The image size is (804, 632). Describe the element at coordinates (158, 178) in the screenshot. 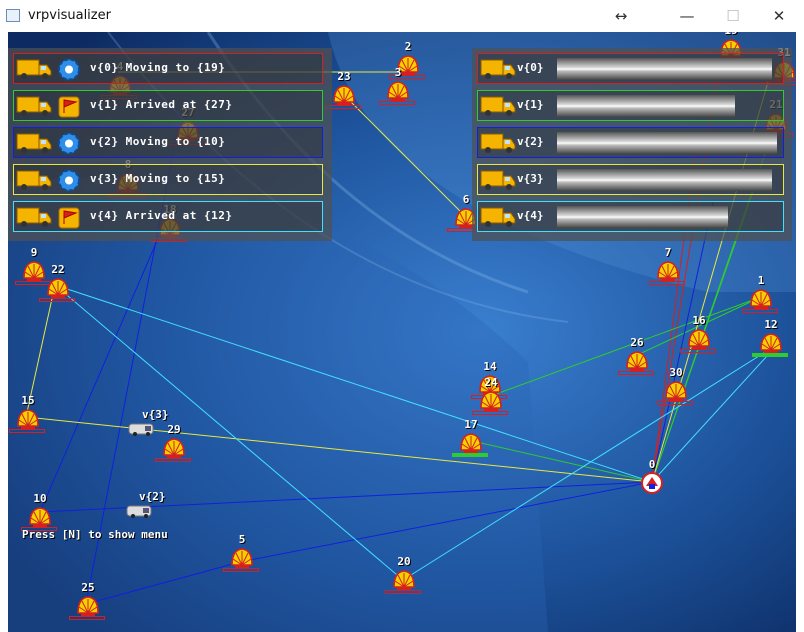

I see `vehicle-status-text: v{3} Moving to {15}` at that location.